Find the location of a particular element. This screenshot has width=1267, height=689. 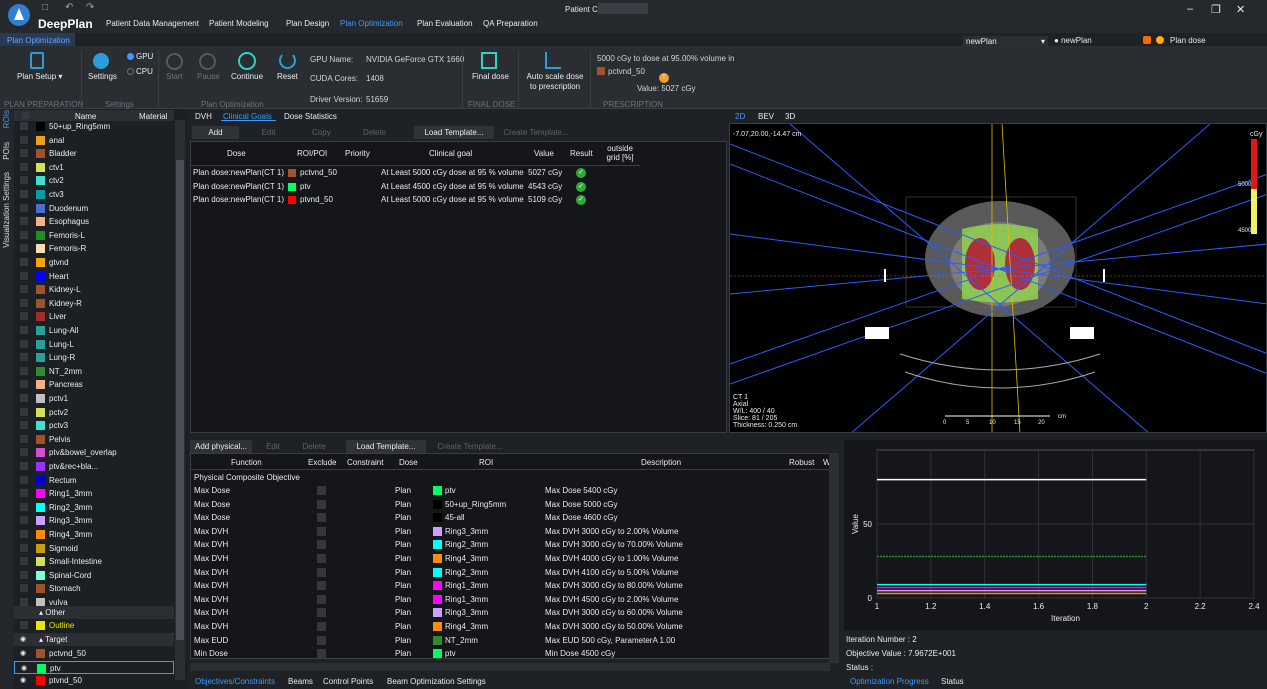

roi-row: ctv2 is located at coordinates (94, 180).